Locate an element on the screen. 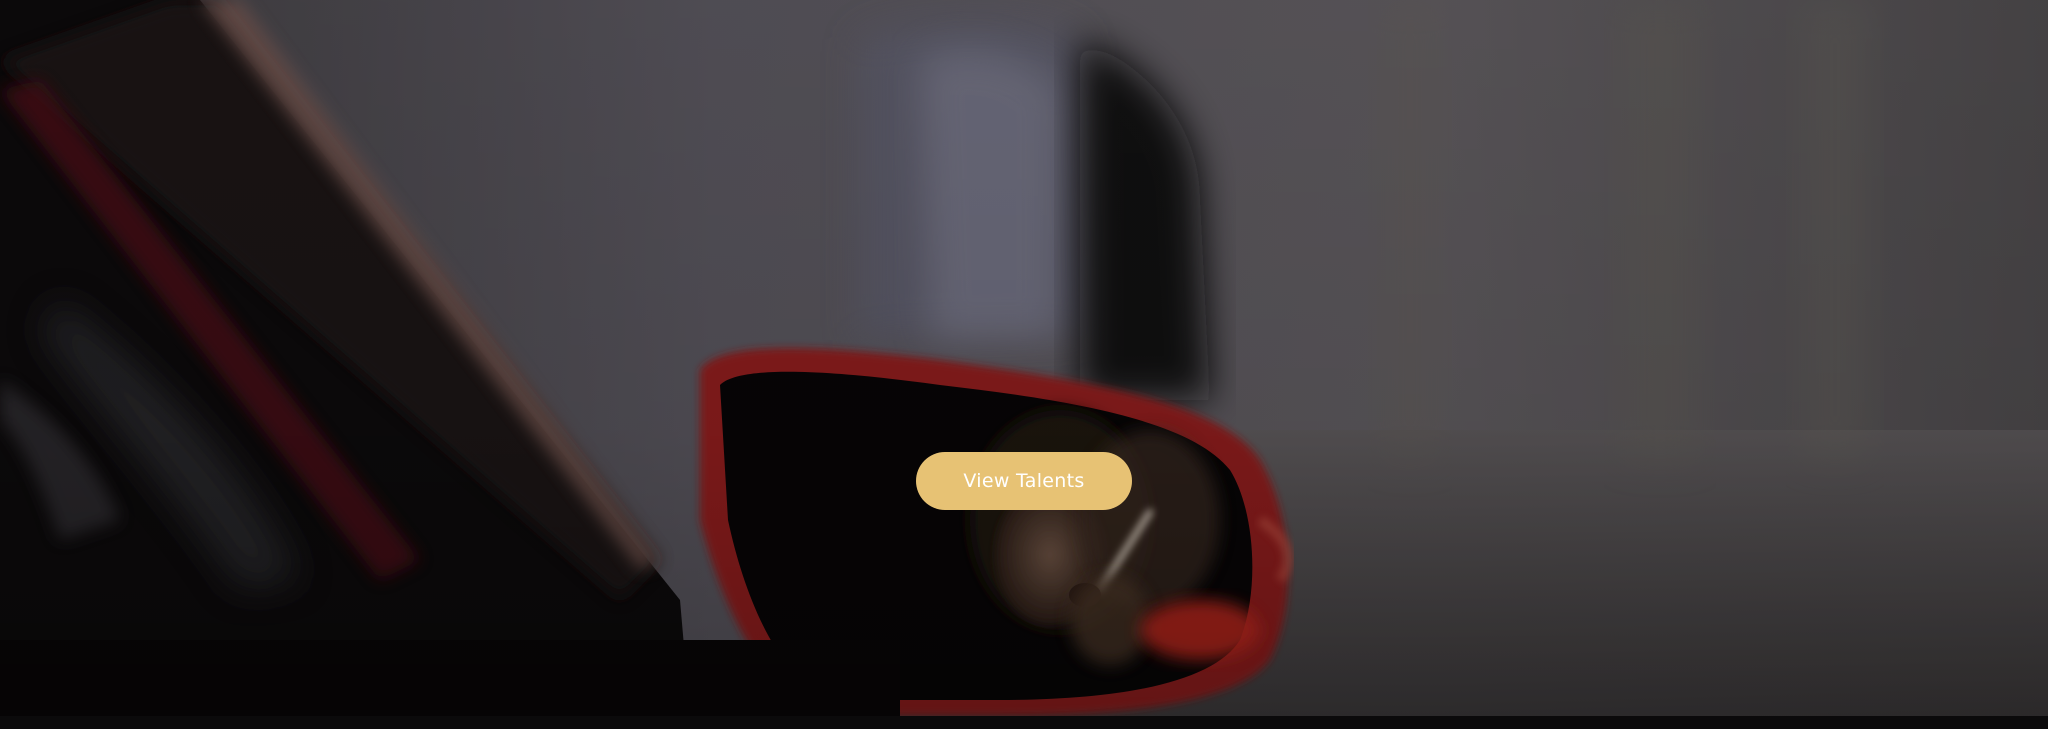  view-talents-button: View Talents is located at coordinates (1024, 481).